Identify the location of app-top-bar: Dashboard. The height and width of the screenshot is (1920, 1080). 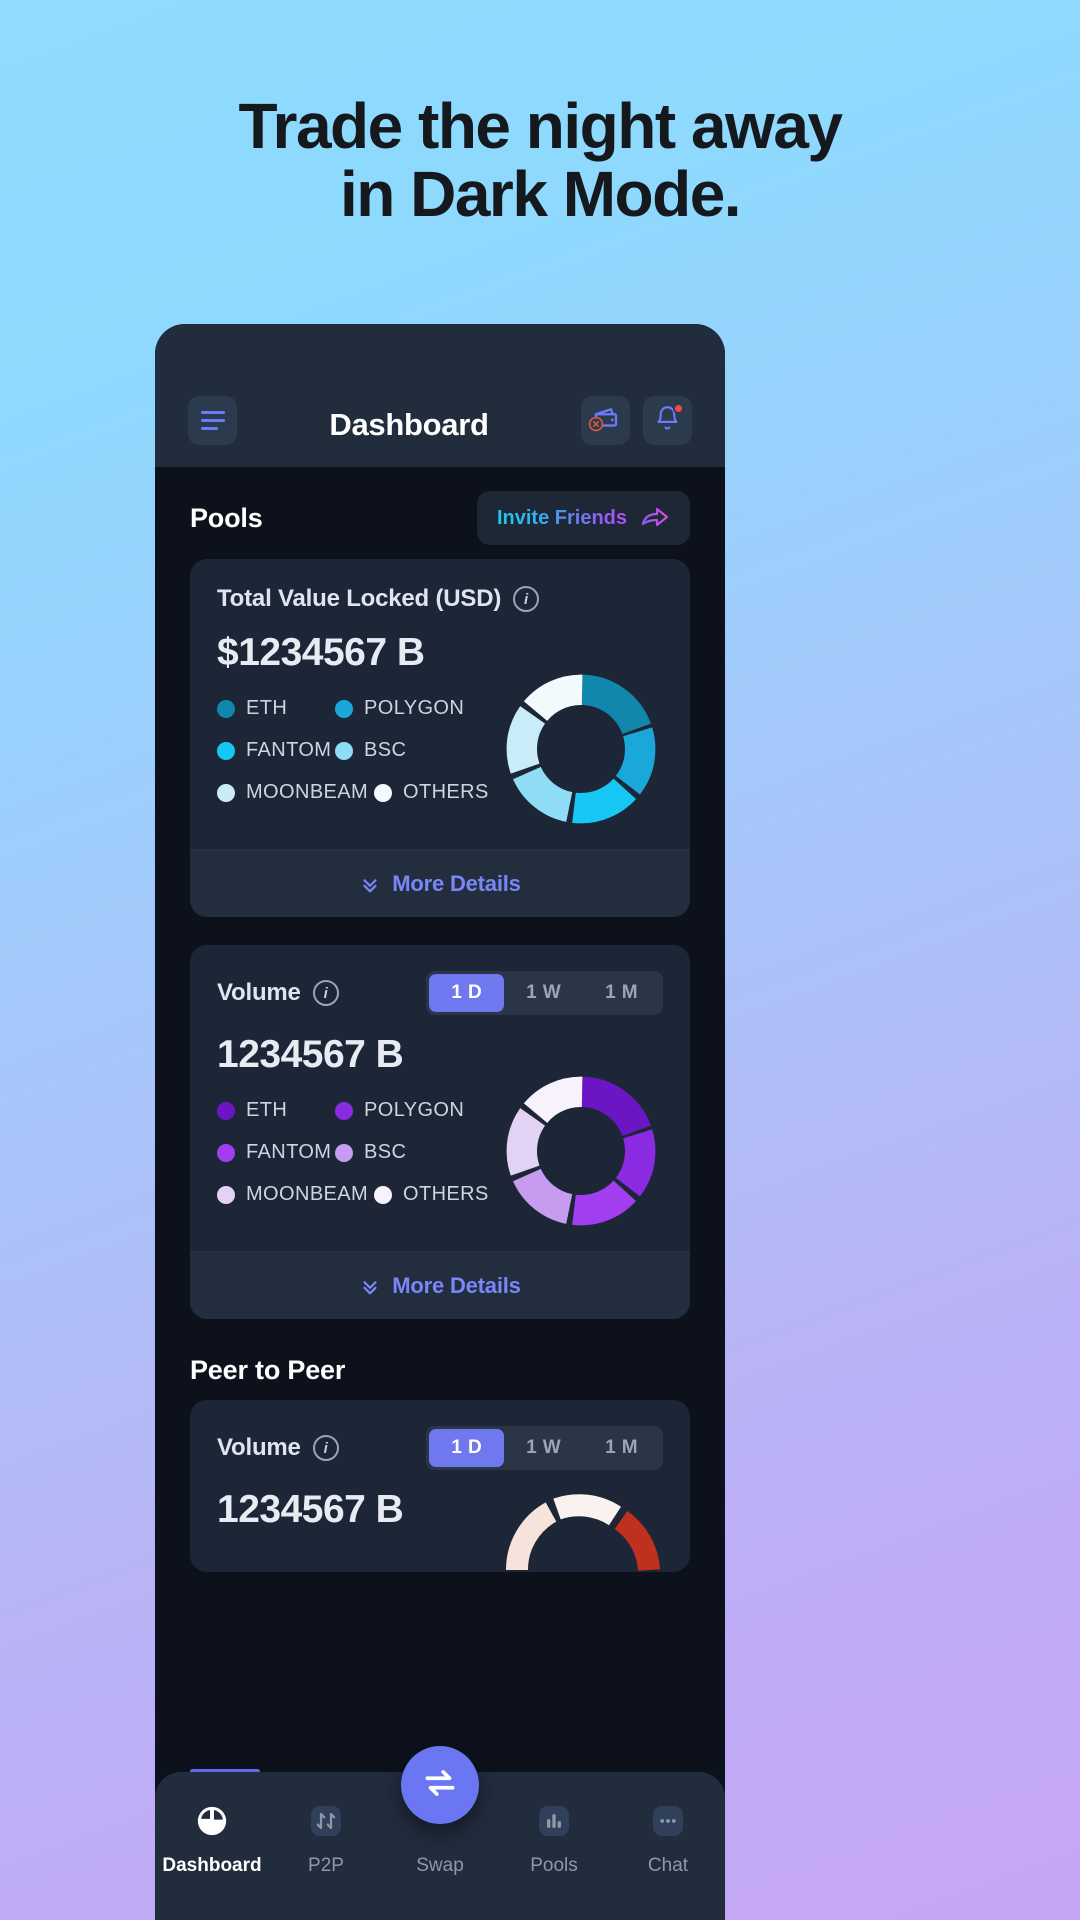
(440, 395).